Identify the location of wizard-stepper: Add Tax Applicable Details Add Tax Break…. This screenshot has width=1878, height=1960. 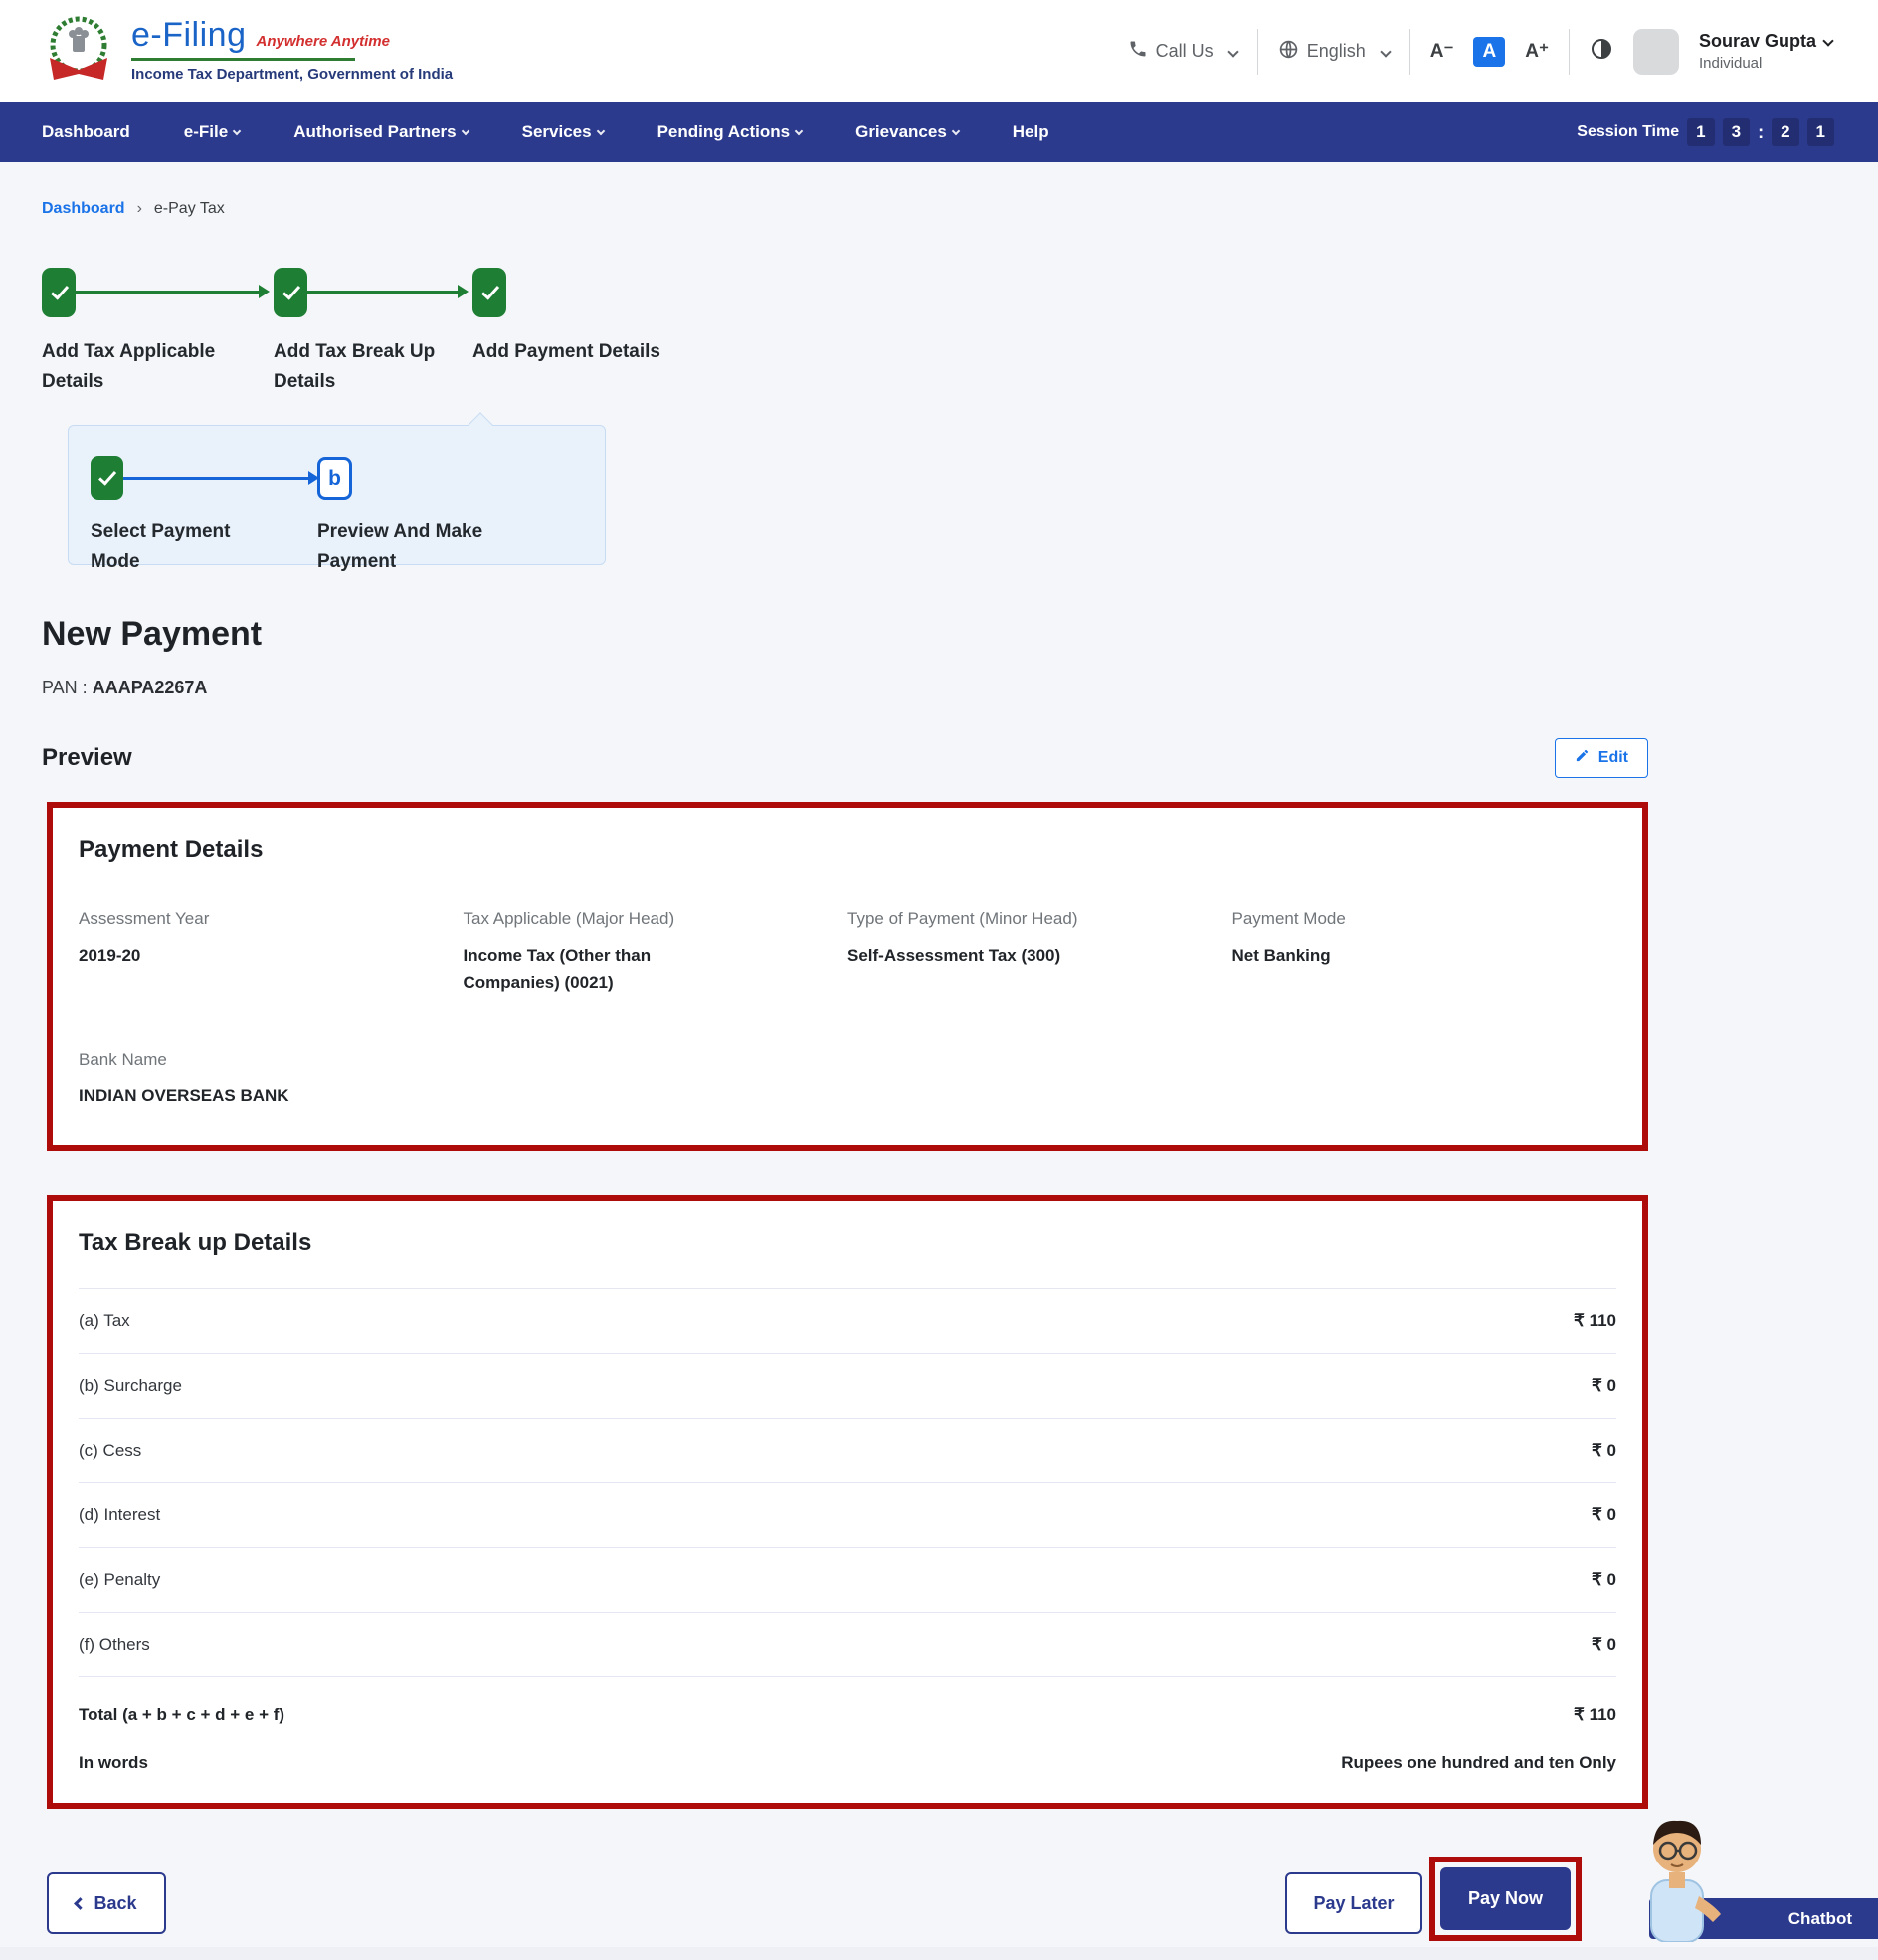
(939, 341).